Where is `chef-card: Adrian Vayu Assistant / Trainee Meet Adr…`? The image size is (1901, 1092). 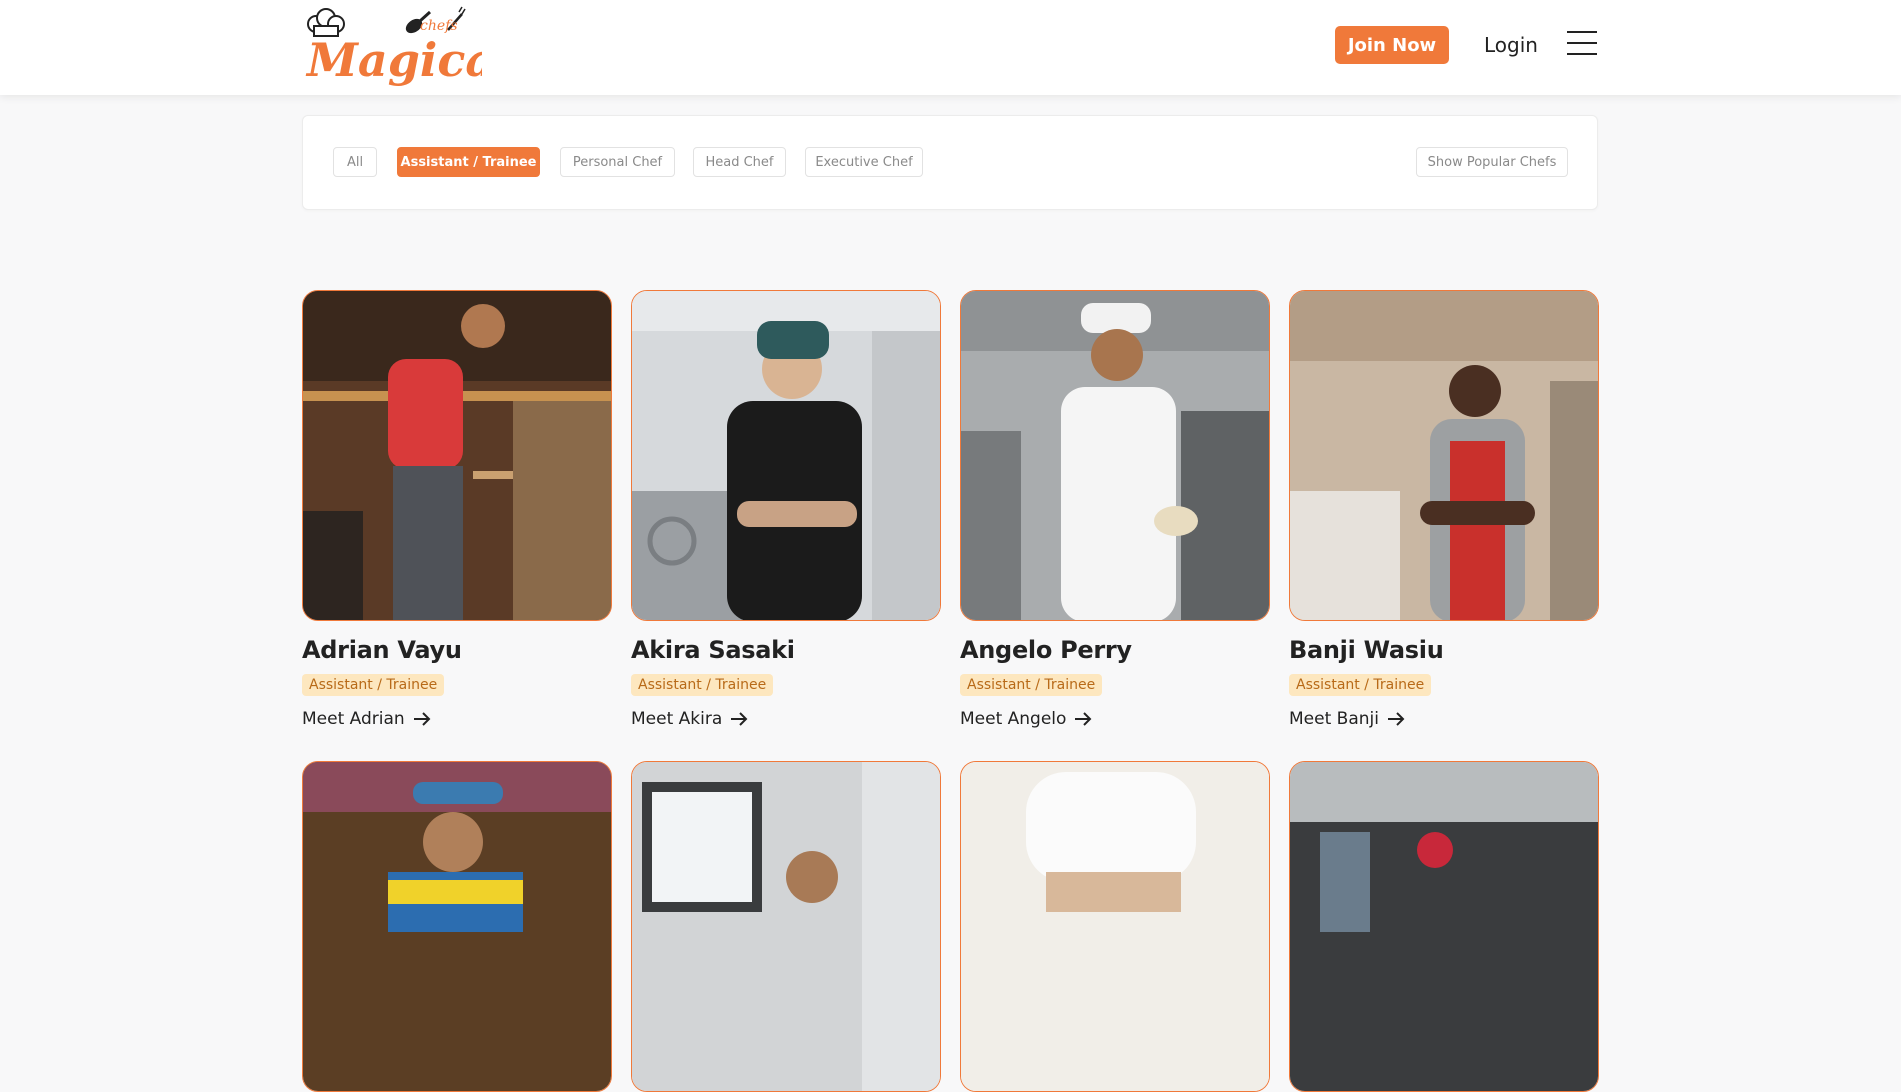
chef-card: Adrian Vayu Assistant / Trainee Meet Adr… is located at coordinates (457, 509).